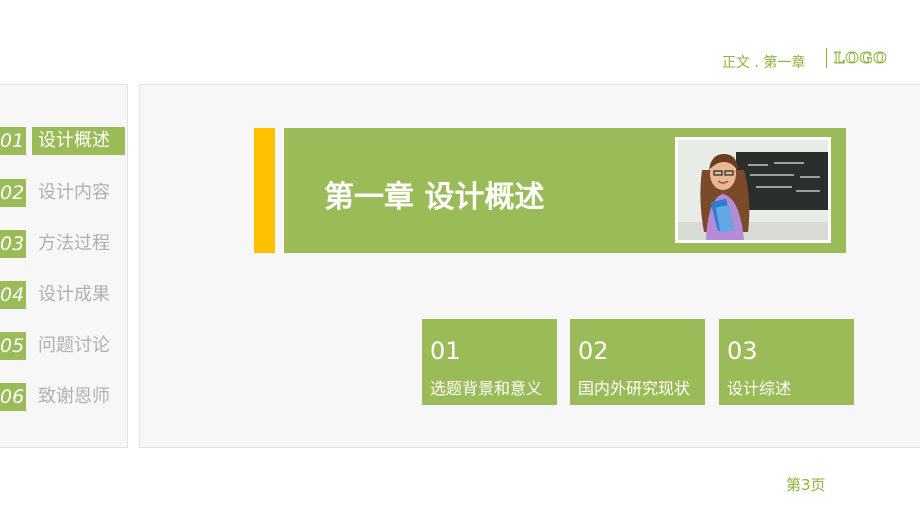  Describe the element at coordinates (593, 351) in the screenshot. I see `card-number: 02` at that location.